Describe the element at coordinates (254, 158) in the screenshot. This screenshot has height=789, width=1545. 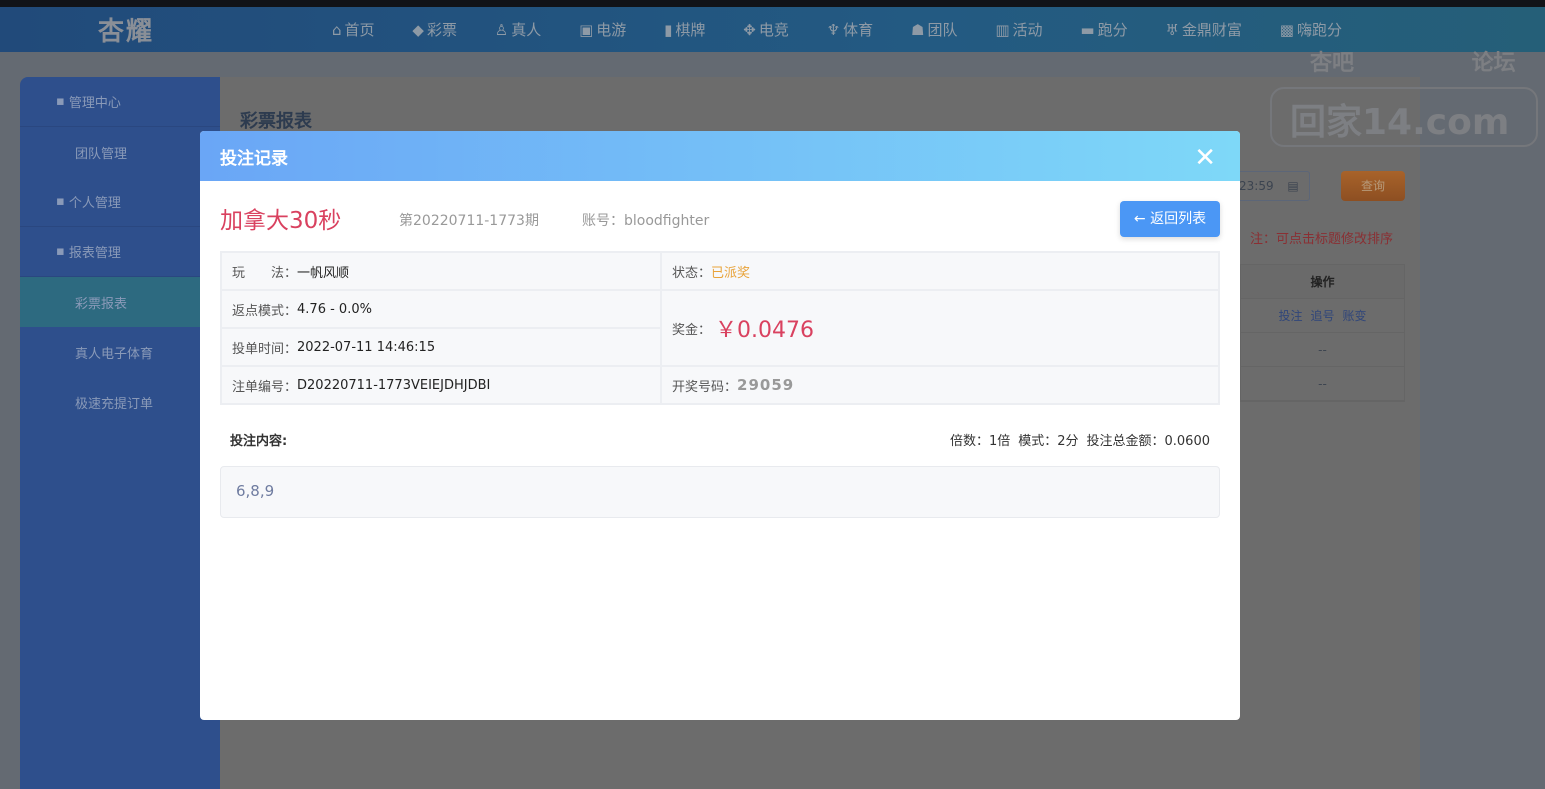
I see `modal-title: 投注记录` at that location.